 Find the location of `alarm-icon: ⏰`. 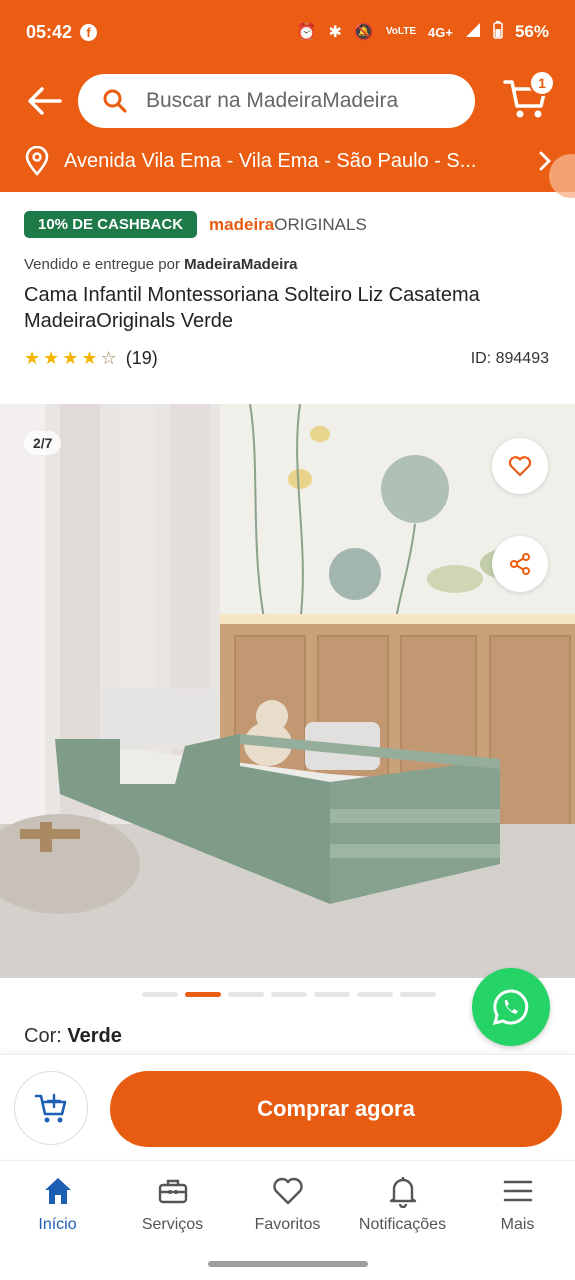

alarm-icon: ⏰ is located at coordinates (306, 32).